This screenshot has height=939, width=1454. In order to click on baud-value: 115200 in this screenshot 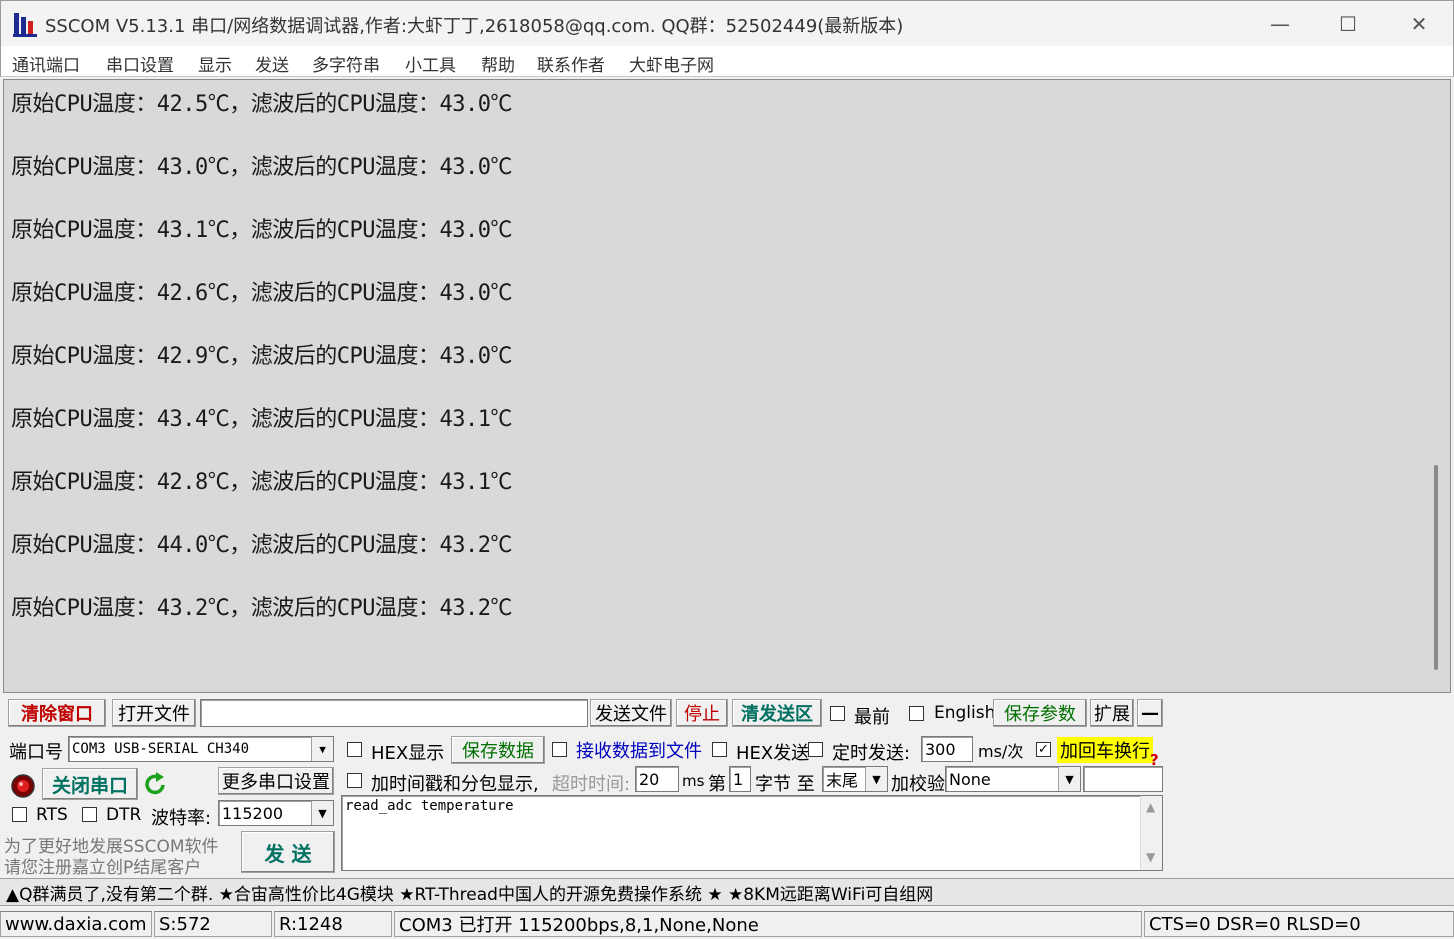, I will do `click(253, 813)`.